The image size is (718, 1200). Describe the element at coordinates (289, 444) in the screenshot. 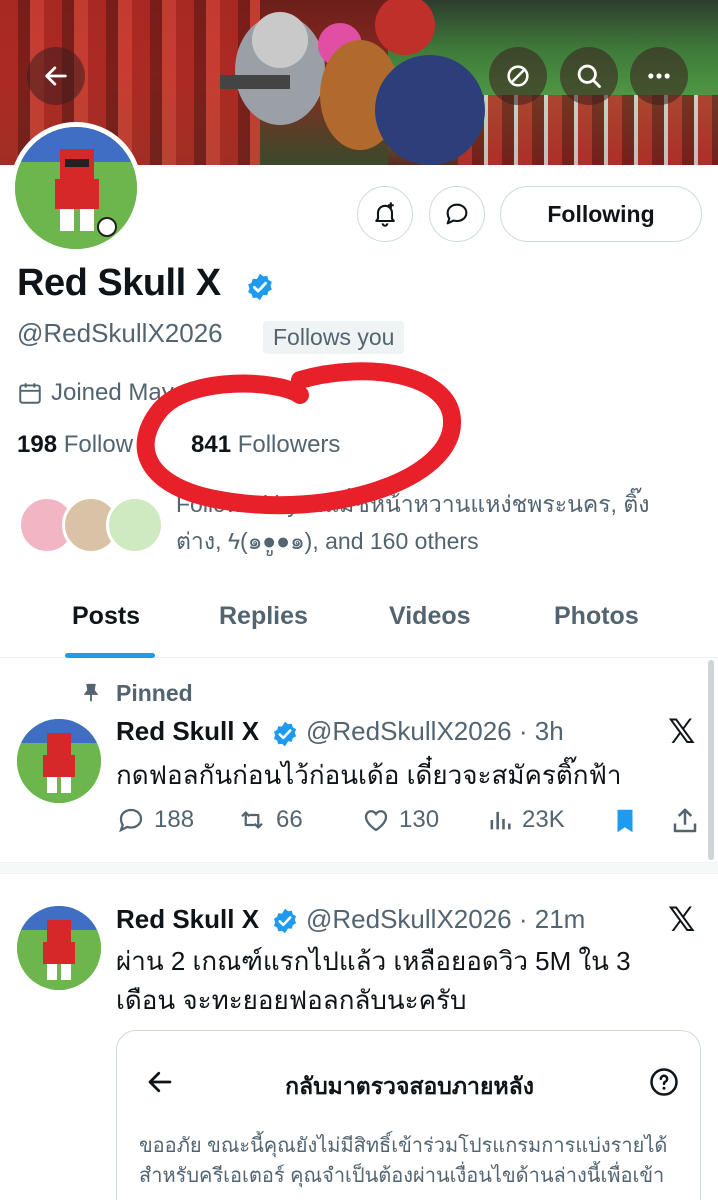

I see `followers-label: Followers` at that location.